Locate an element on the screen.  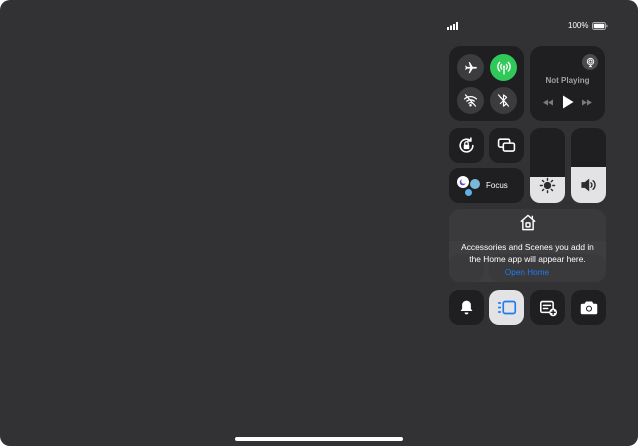
person-icon is located at coordinates (468, 192).